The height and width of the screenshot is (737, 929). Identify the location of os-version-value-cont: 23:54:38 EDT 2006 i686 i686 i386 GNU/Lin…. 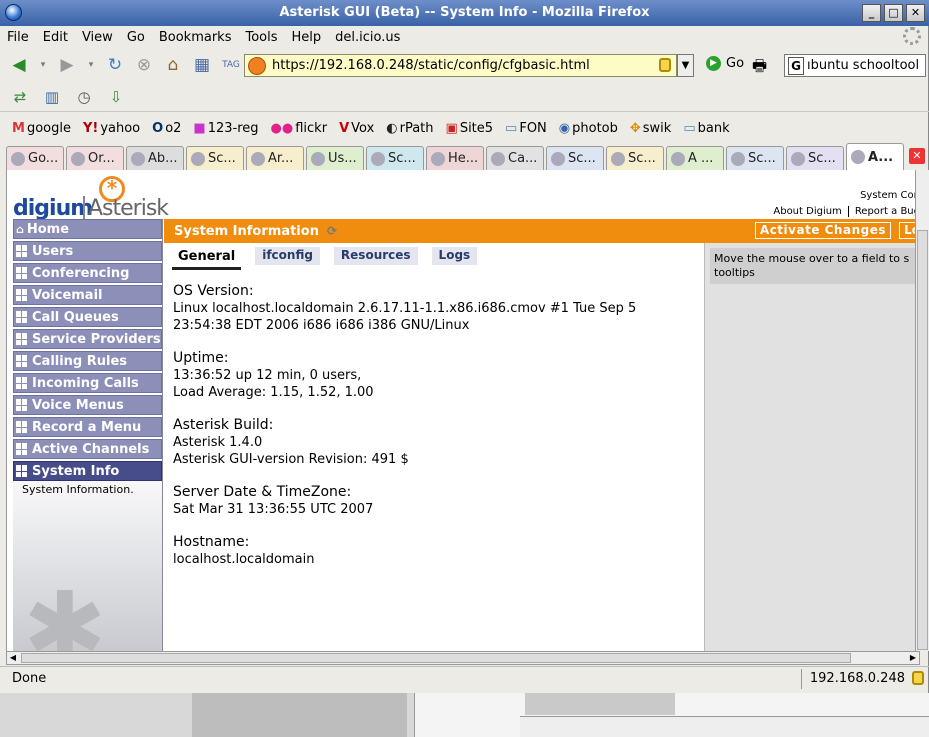
(321, 325).